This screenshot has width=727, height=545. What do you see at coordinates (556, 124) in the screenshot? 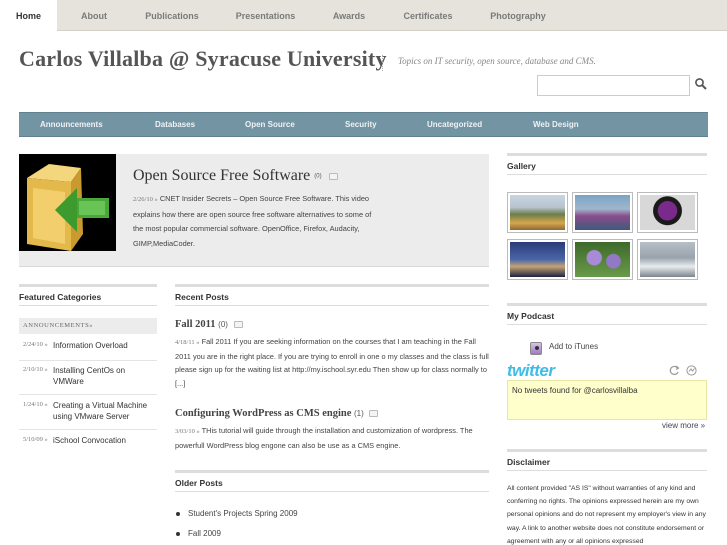
I see `category-web-design: Web Design` at bounding box center [556, 124].